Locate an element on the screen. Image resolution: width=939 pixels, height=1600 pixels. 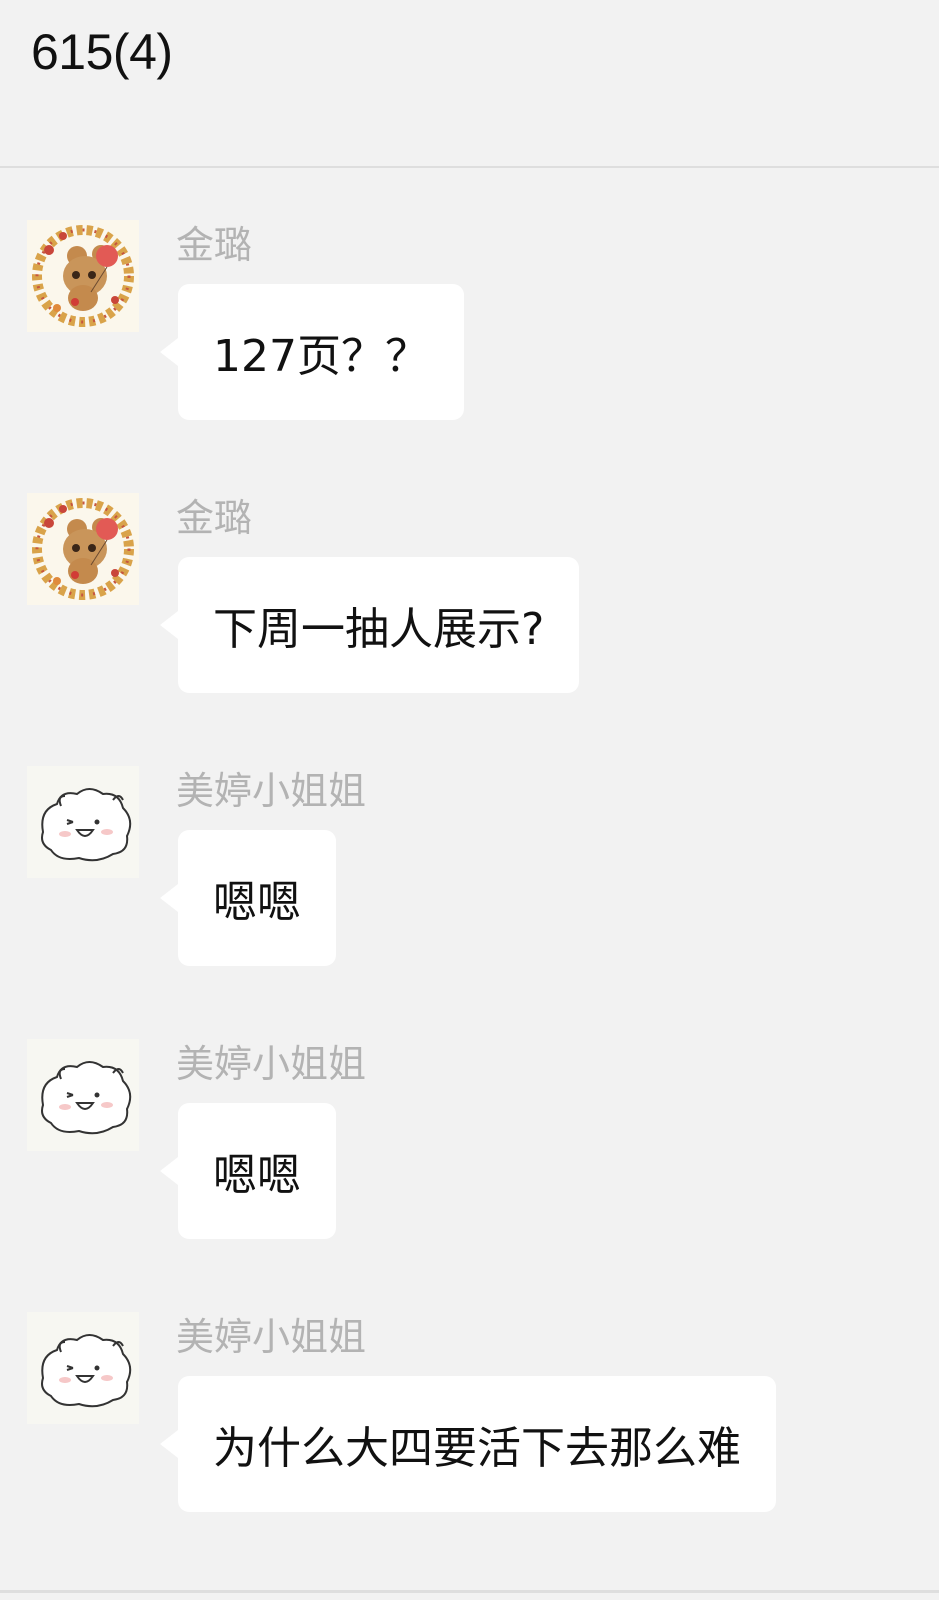
message-text: 为什么大四要活下去那么难 is located at coordinates (477, 1448).